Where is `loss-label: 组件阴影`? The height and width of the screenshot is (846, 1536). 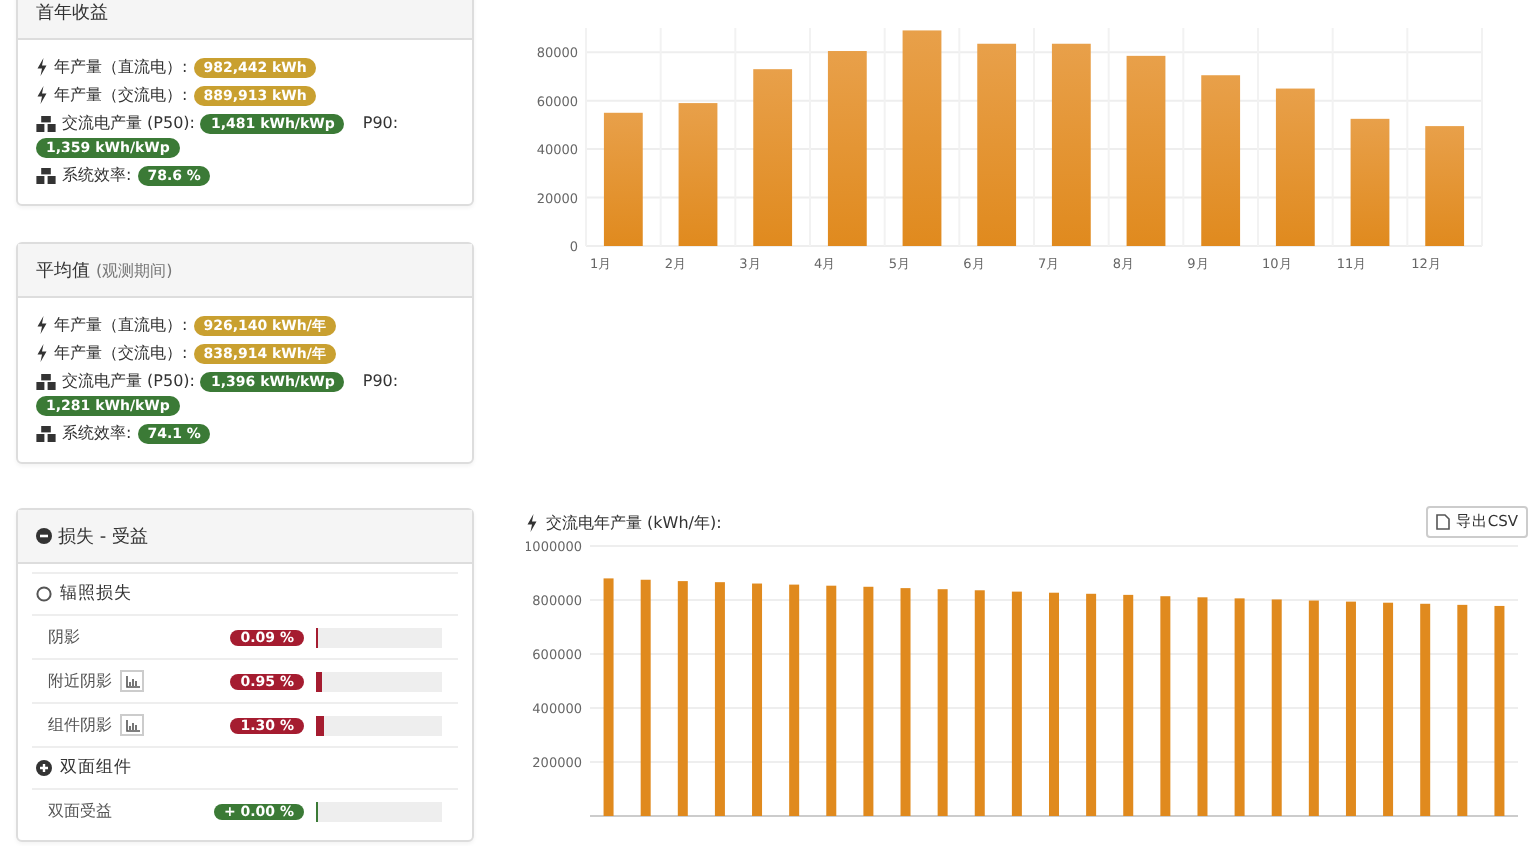
loss-label: 组件阴影 is located at coordinates (80, 725).